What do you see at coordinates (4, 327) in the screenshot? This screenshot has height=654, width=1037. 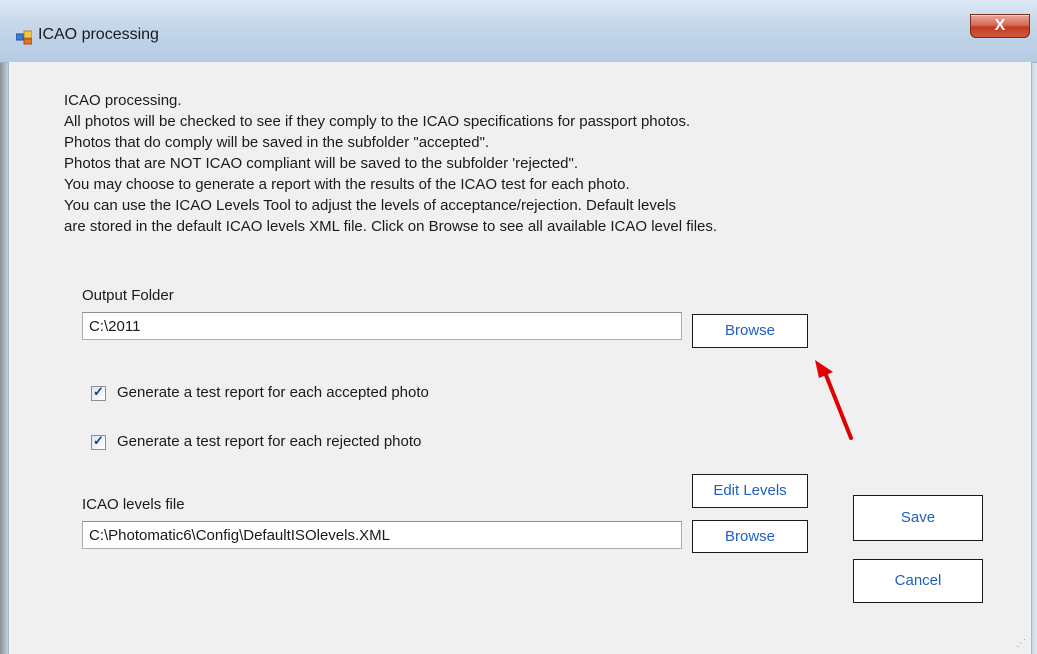 I see `window-left-edge` at bounding box center [4, 327].